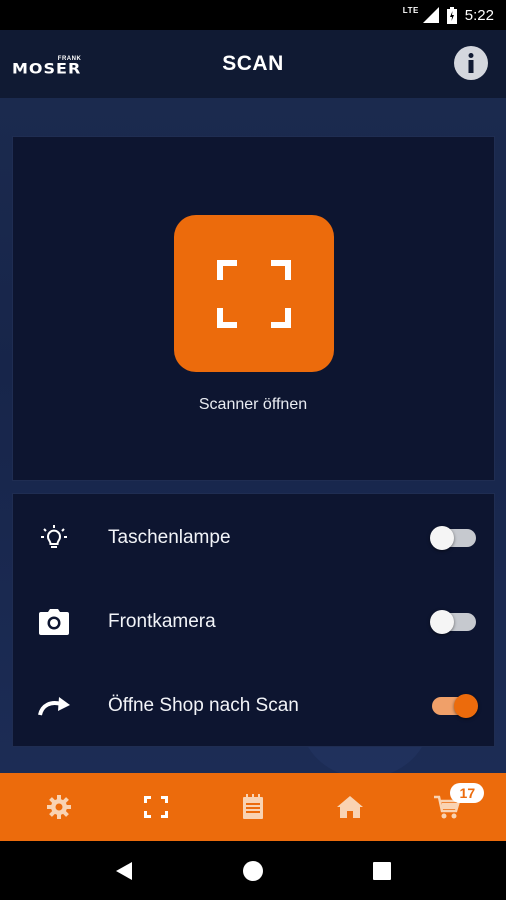 This screenshot has height=900, width=506. I want to click on redo-arrow-icon, so click(54, 706).